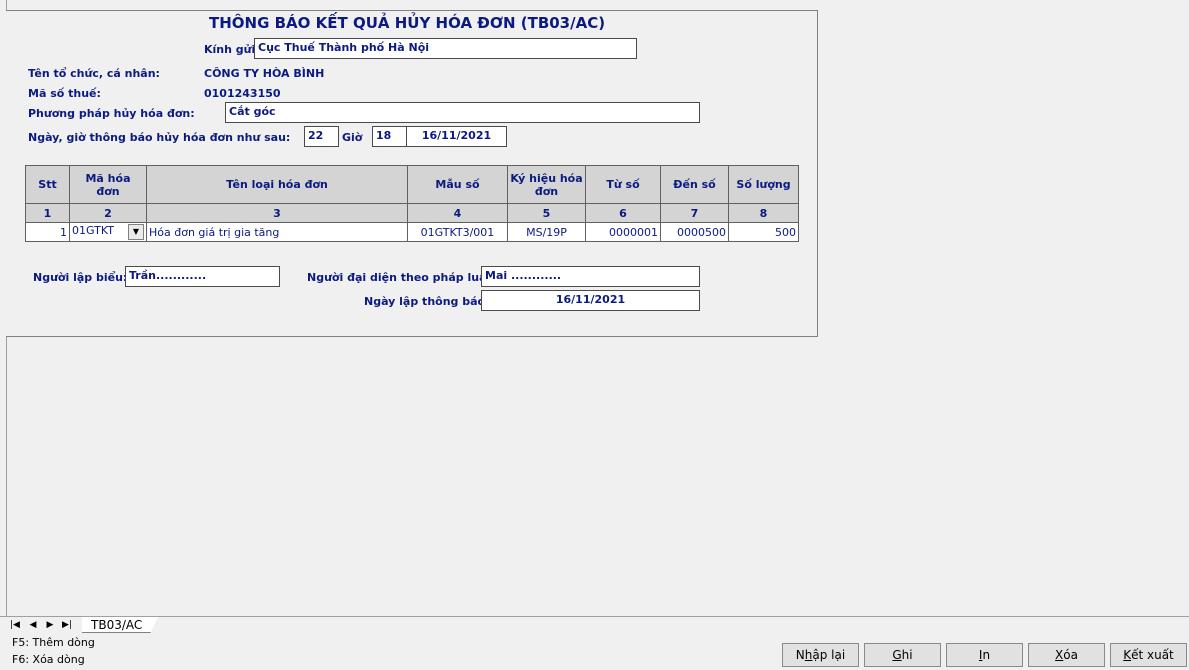  What do you see at coordinates (47, 184) in the screenshot?
I see `col-header-stt: Stt` at bounding box center [47, 184].